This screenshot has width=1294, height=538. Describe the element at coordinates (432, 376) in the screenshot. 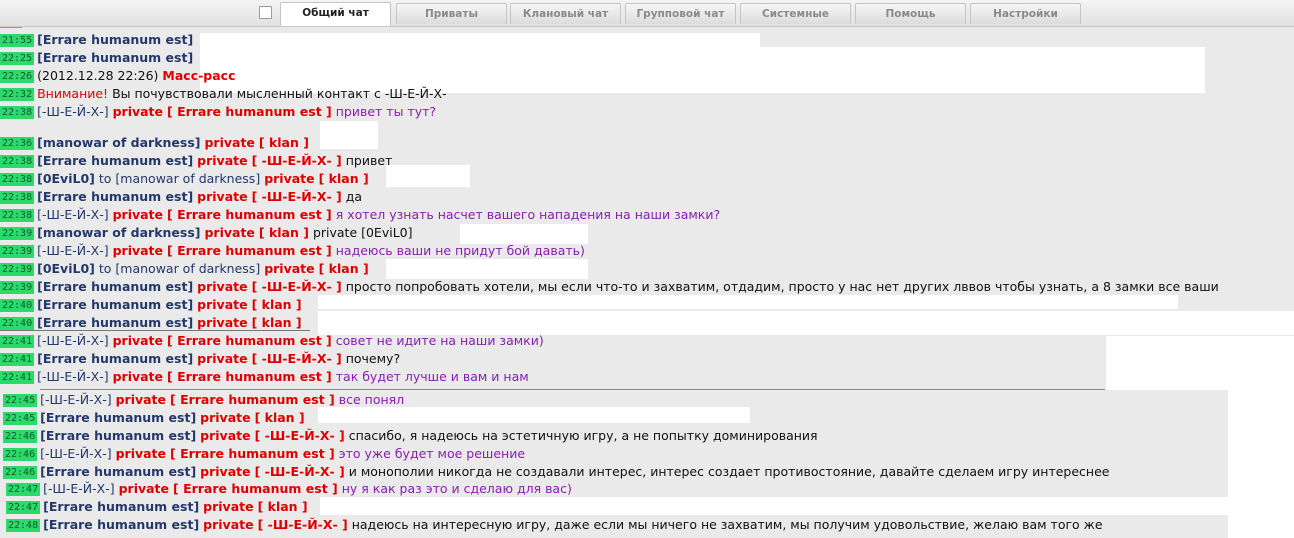

I see `message-text: так будет лучше и вам и нам` at that location.